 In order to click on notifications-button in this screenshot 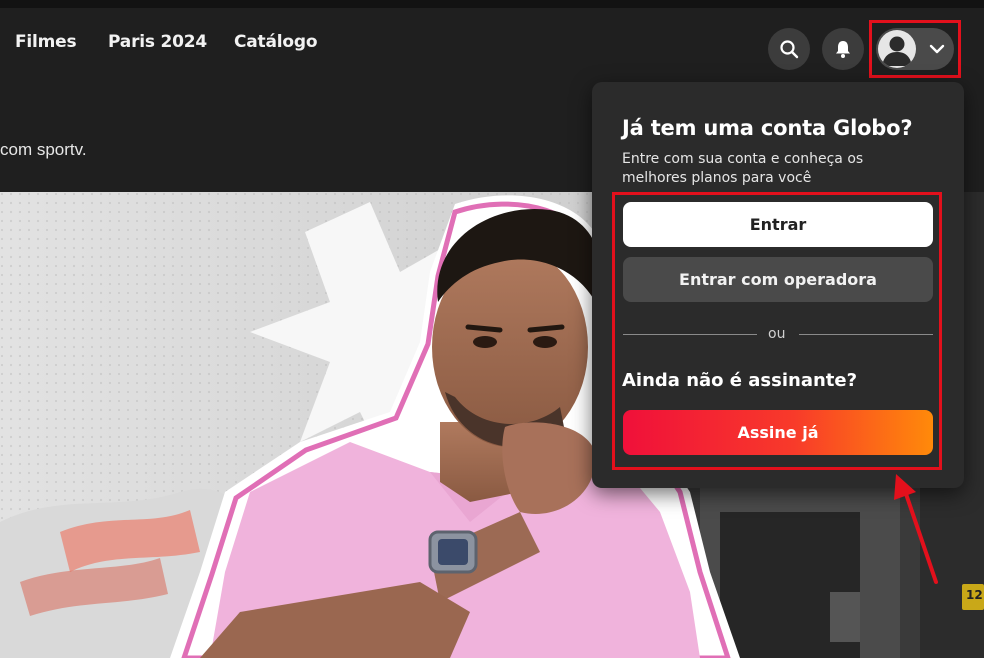, I will do `click(843, 49)`.